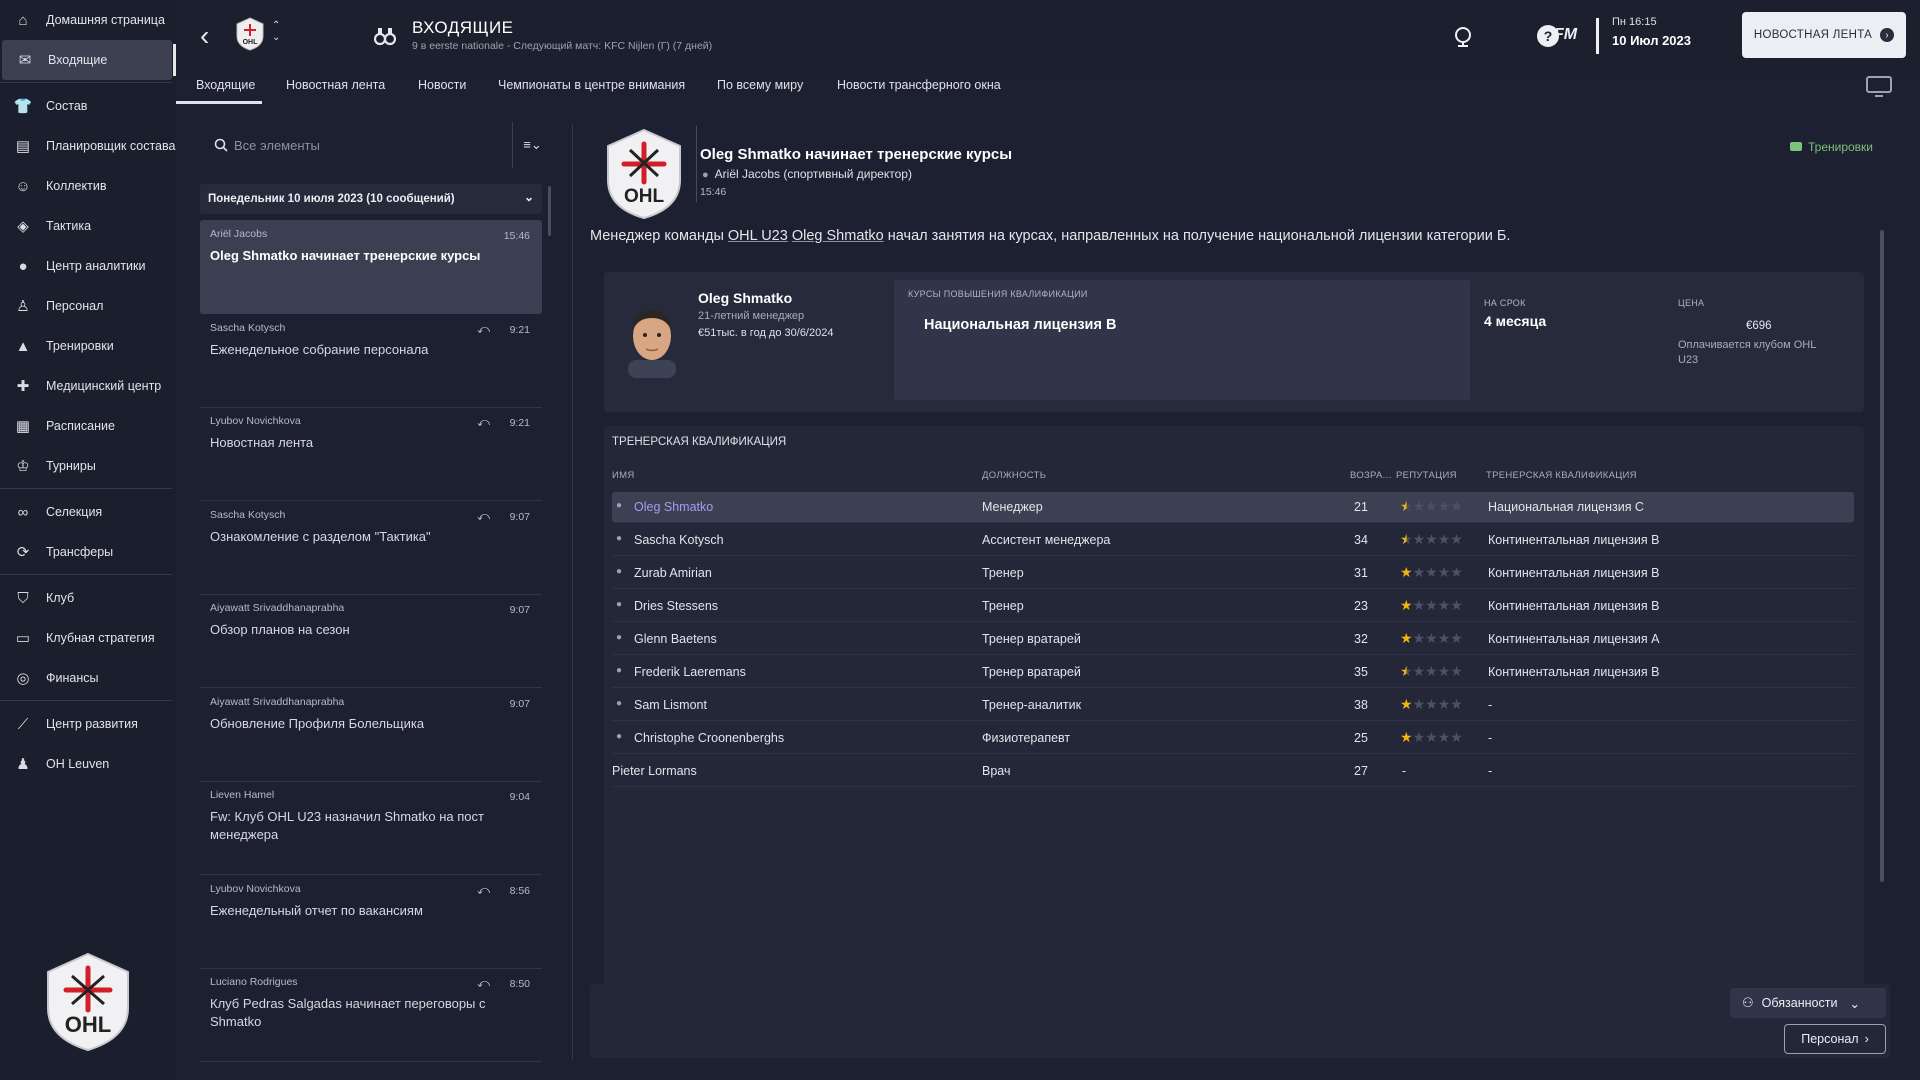 Image resolution: width=1920 pixels, height=1080 pixels. I want to click on body-text: Менеджер команды, so click(659, 236).